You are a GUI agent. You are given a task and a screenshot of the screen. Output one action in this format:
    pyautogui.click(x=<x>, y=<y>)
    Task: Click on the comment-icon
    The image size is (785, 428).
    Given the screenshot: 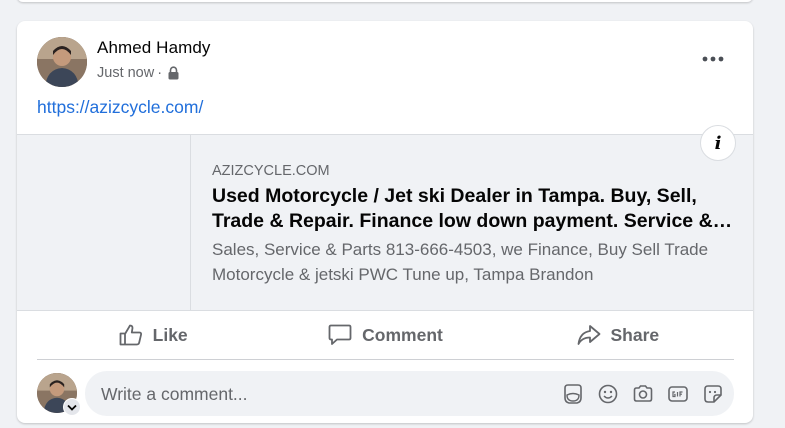 What is the action you would take?
    pyautogui.click(x=340, y=334)
    